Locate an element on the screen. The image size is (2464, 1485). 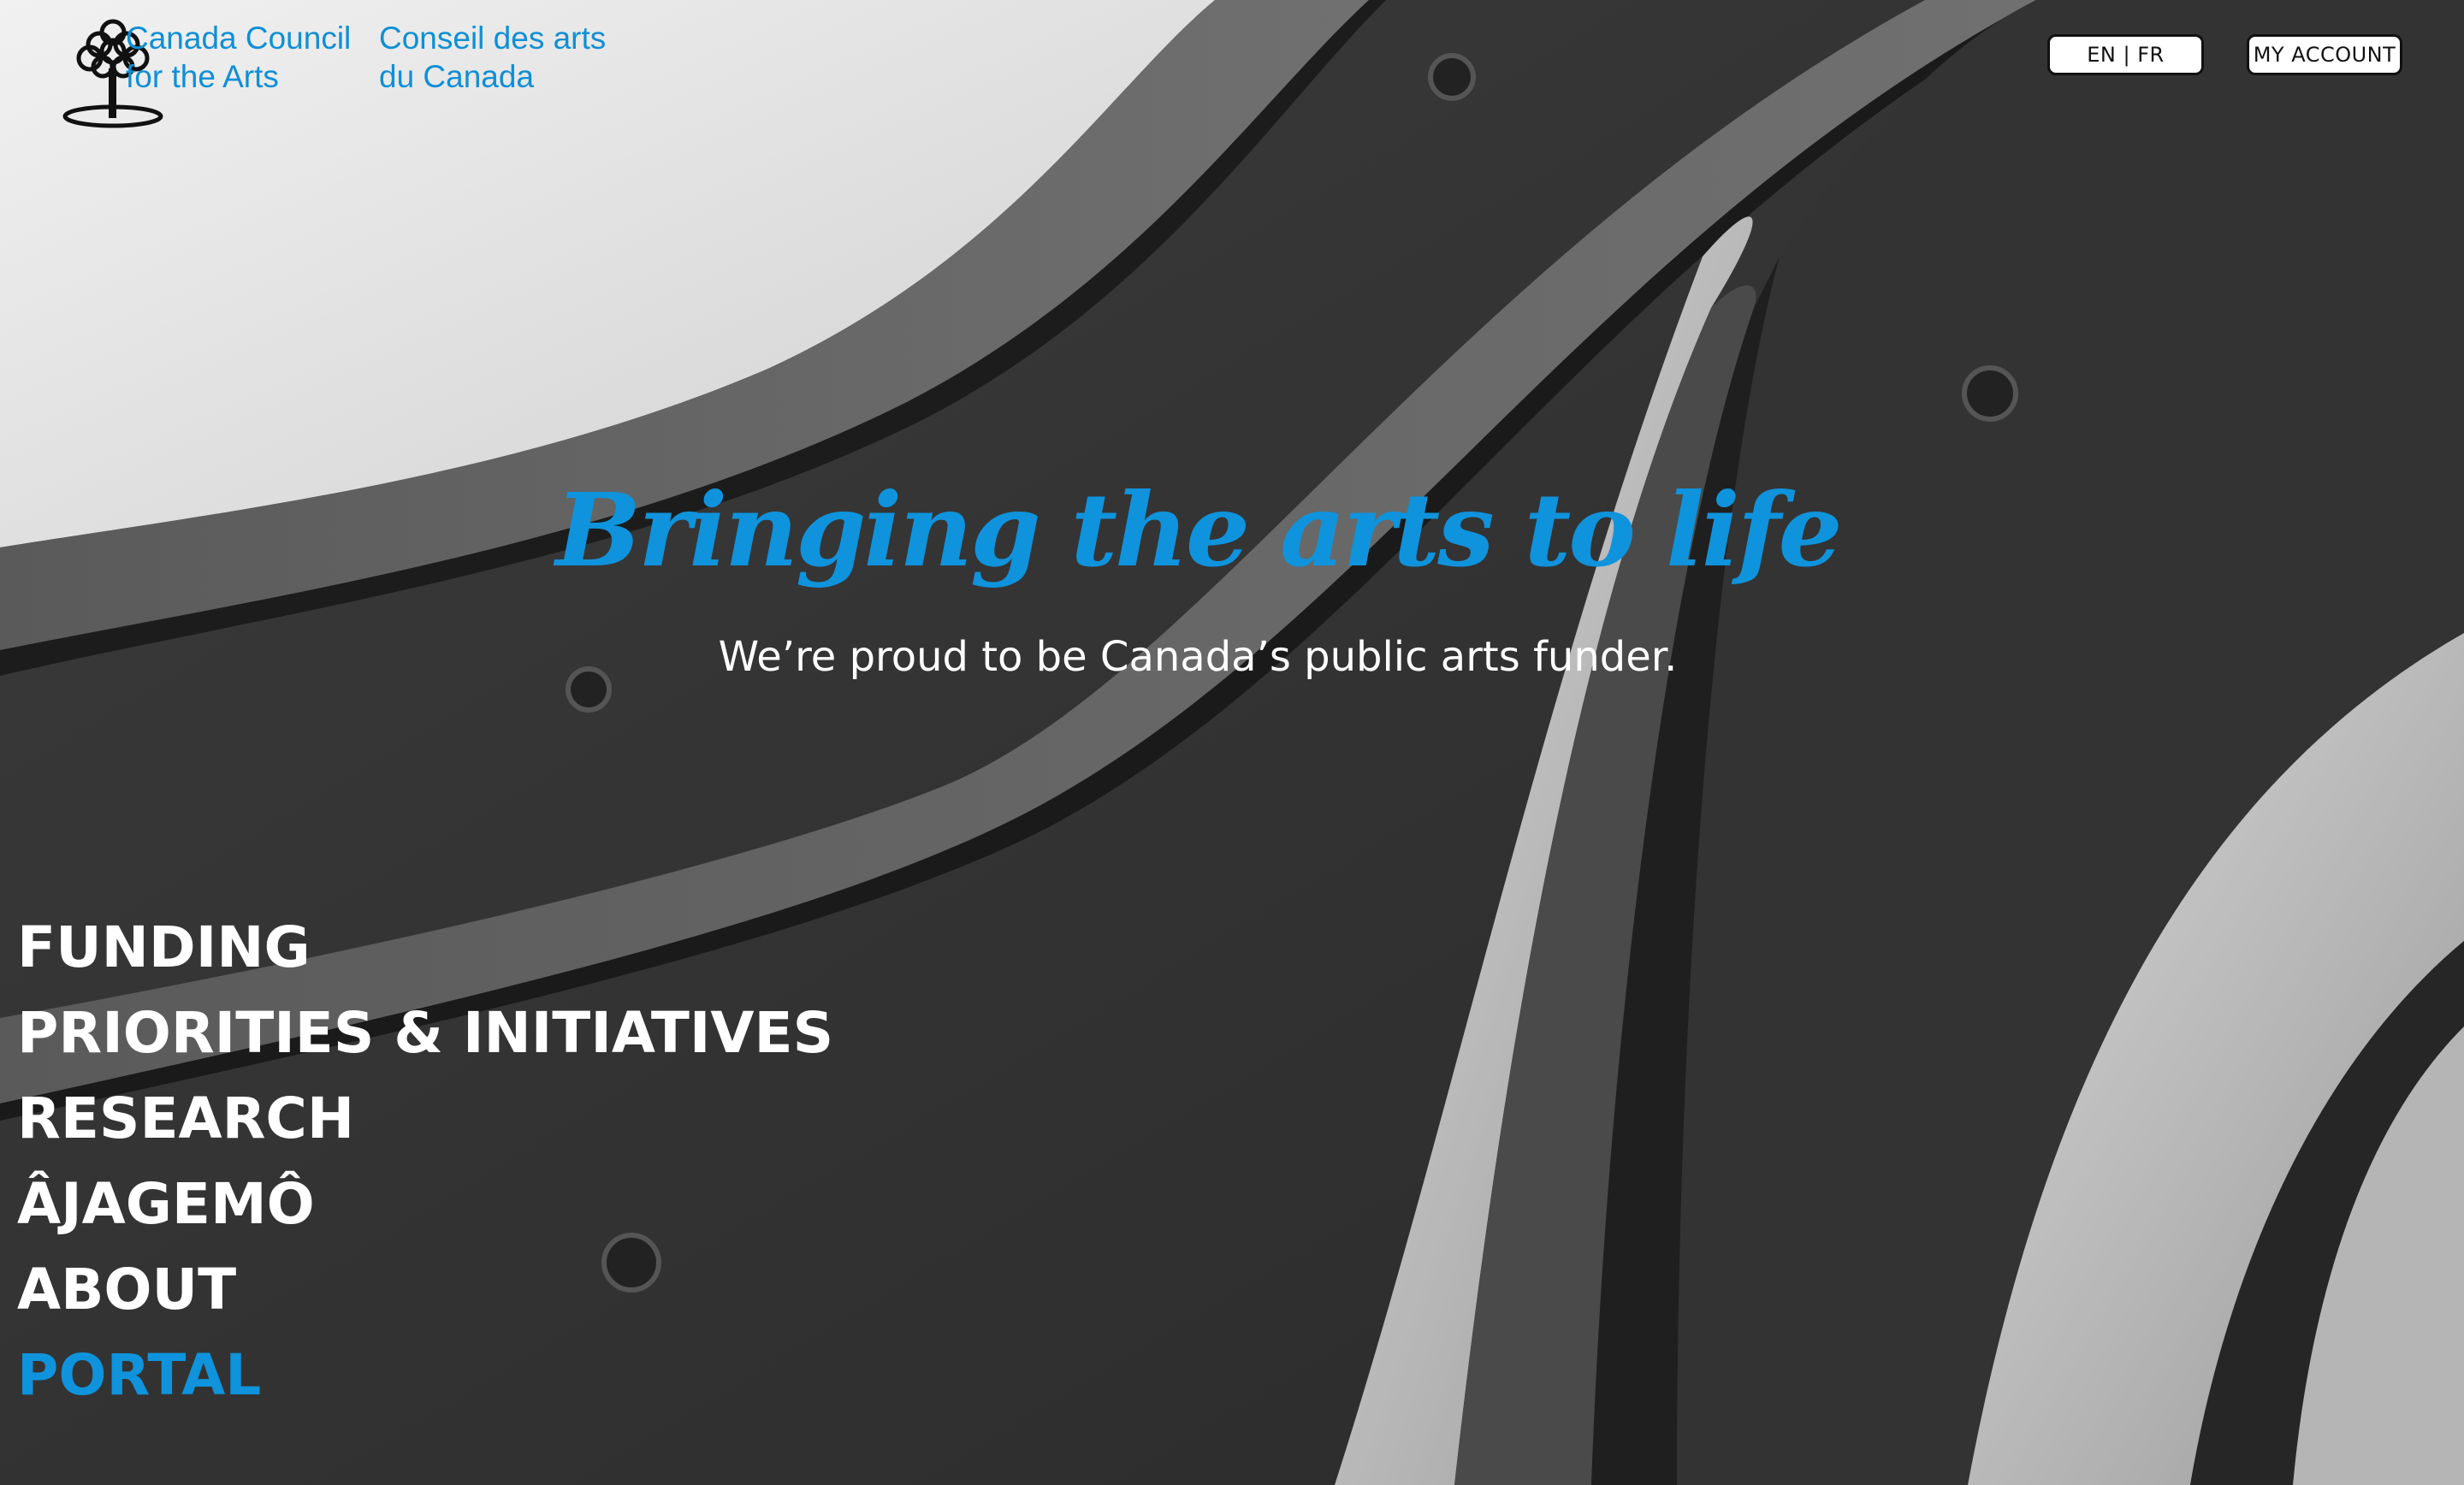
language-toggle-button: EN | FR is located at coordinates (2125, 54).